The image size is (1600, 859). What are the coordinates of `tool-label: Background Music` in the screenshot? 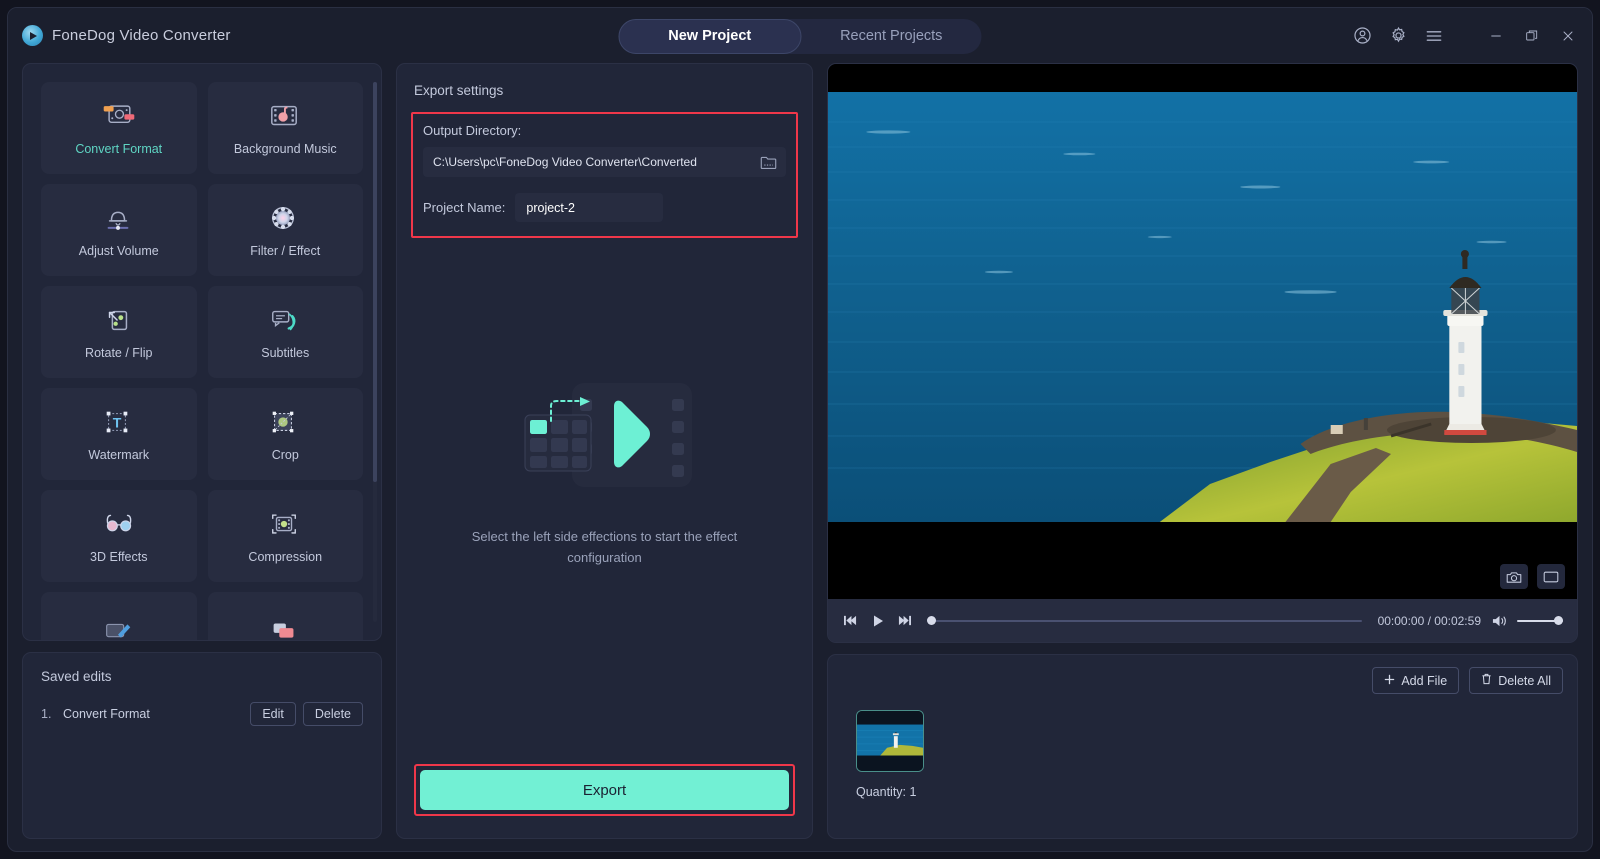 It's located at (285, 148).